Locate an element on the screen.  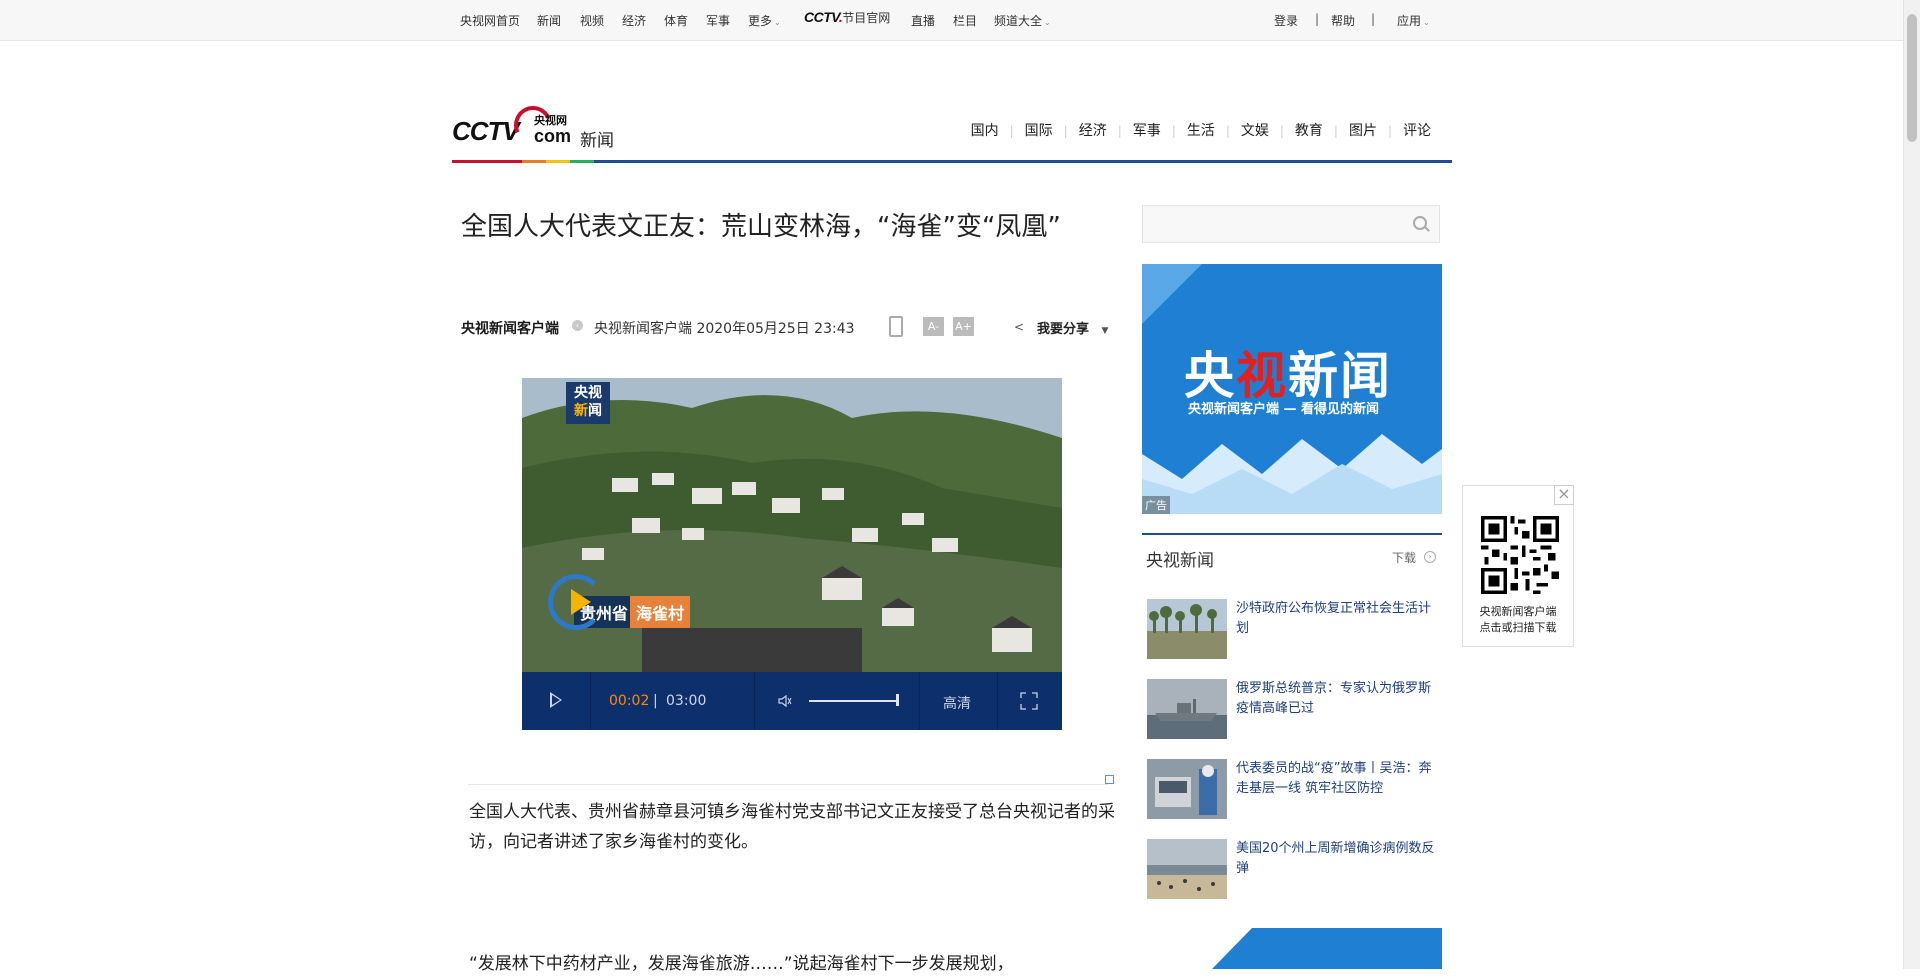
cctv-news-app-ad: 央视新闻 央视新闻客户端 — 看得见的新闻 广告 is located at coordinates (1292, 389).